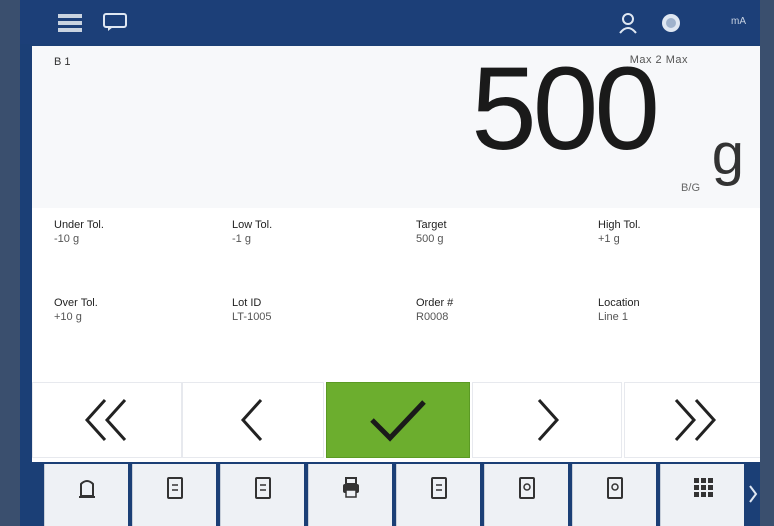 This screenshot has width=774, height=526. Describe the element at coordinates (435, 303) in the screenshot. I see `field-label: Order #` at that location.